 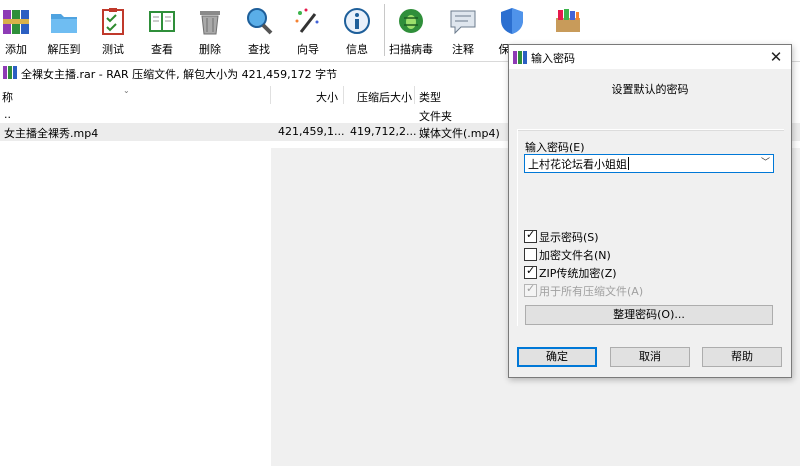 I want to click on checkbox-label: 显示密码(S), so click(x=569, y=237).